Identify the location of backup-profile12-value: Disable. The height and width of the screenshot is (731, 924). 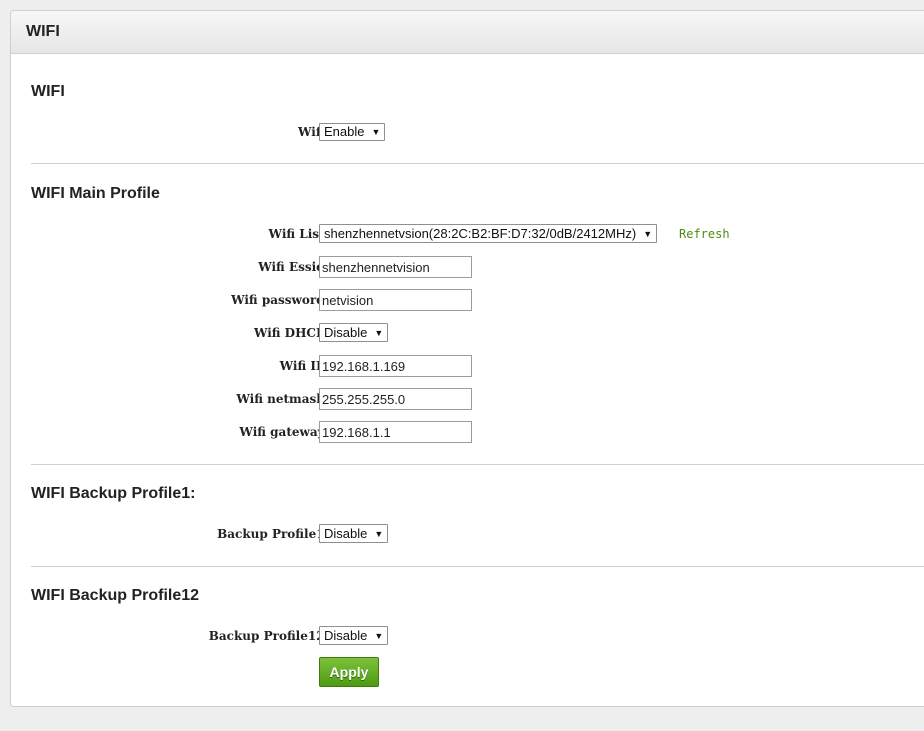
(346, 635).